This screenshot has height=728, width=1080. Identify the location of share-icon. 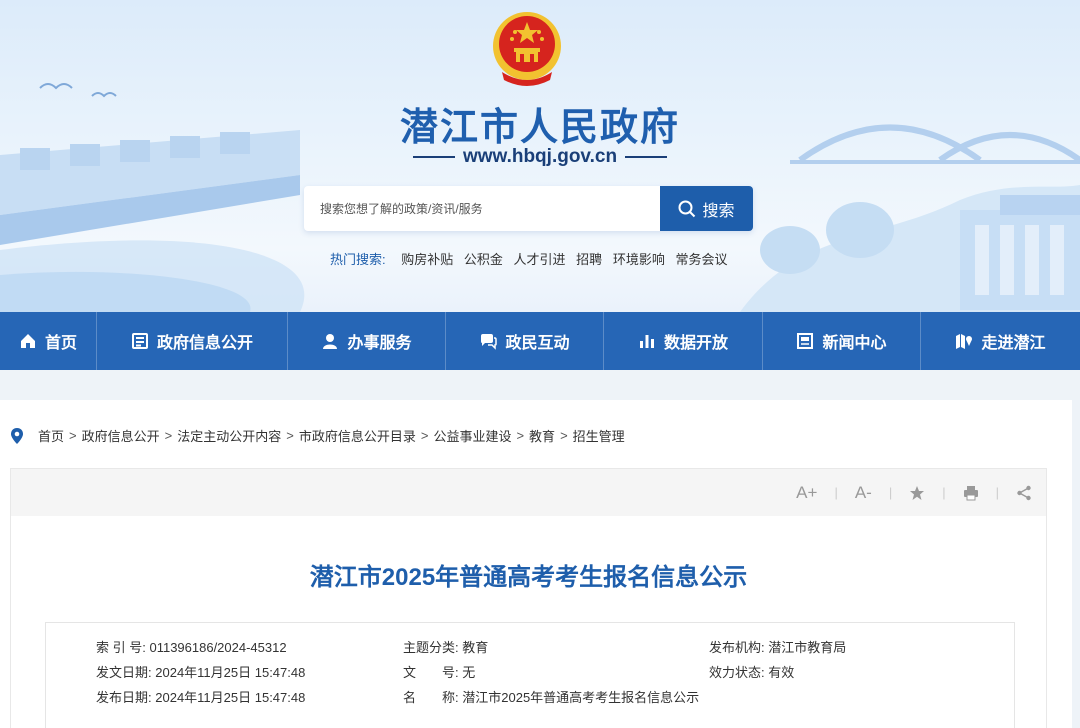
(1024, 492).